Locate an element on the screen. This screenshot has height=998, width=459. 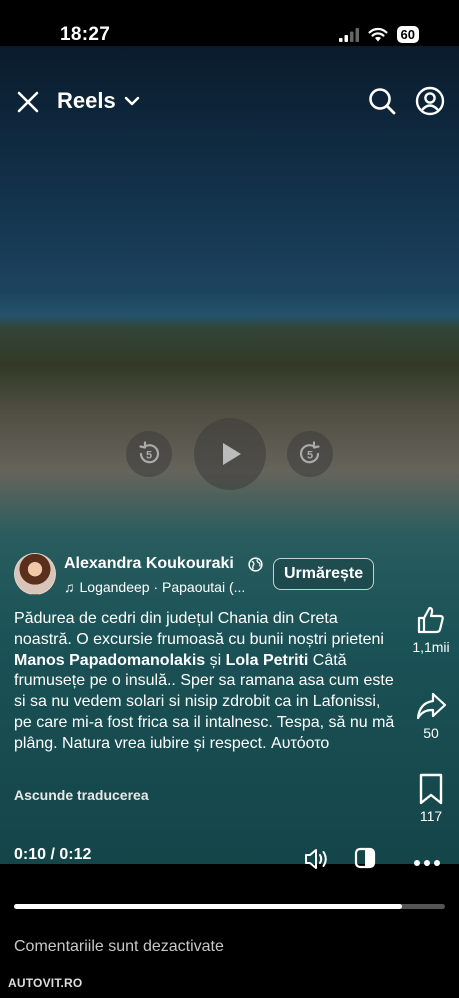
thumbs-up-icon is located at coordinates (430, 620).